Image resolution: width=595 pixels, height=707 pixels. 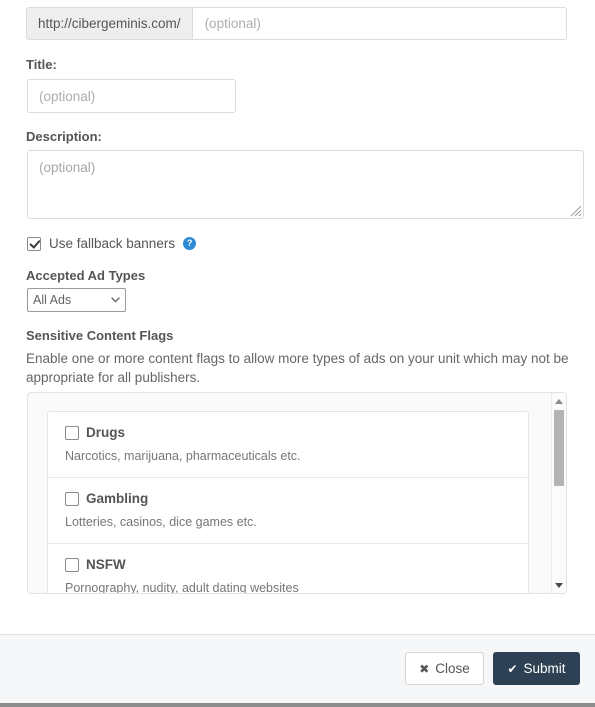 I want to click on window-bottom-edge, so click(x=297, y=705).